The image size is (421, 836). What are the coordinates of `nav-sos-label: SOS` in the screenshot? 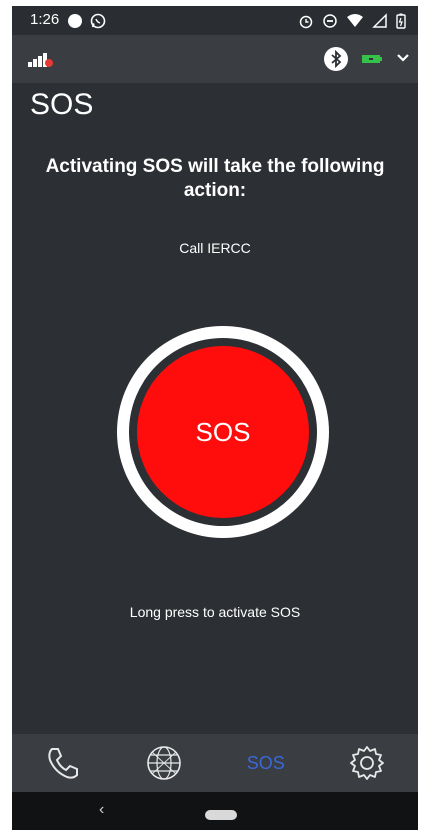 It's located at (265, 762).